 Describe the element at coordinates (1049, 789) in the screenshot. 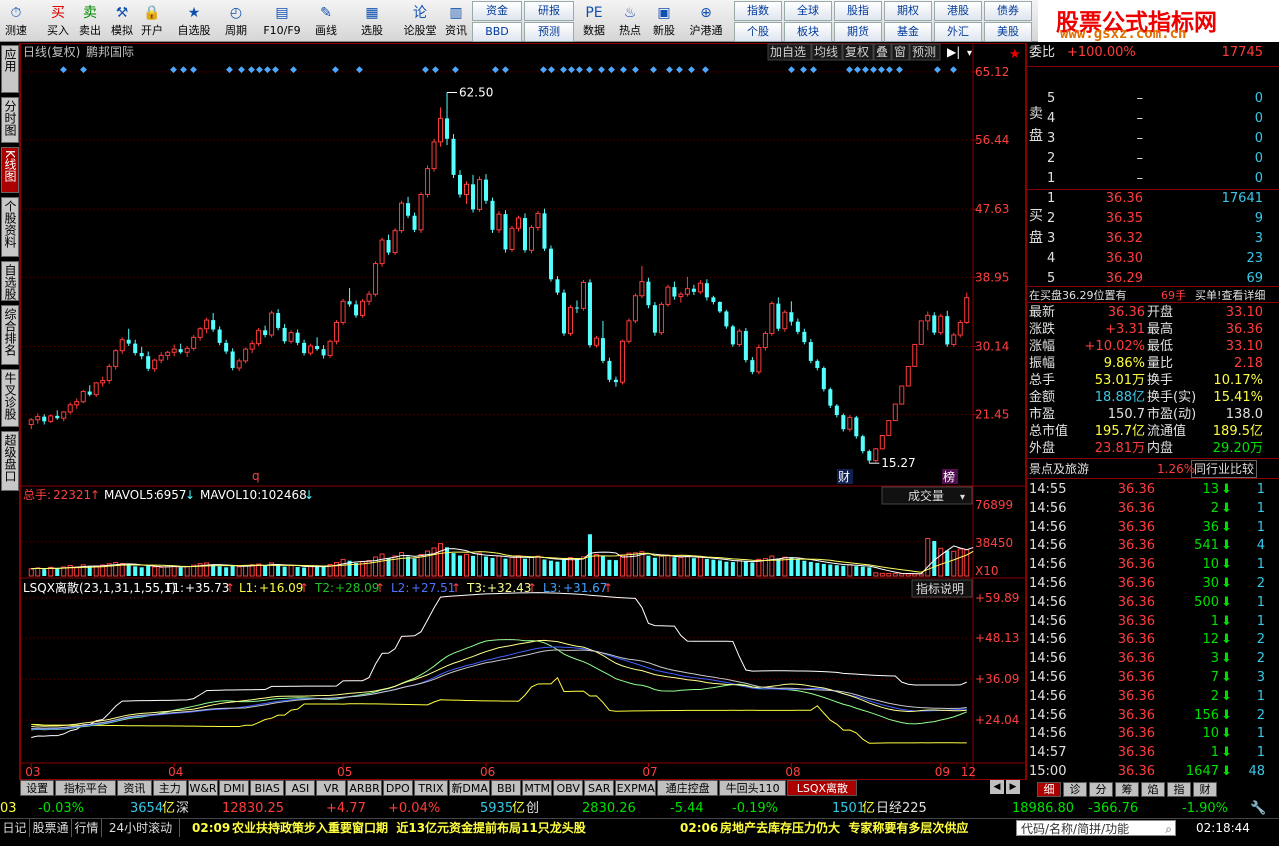

I see `right-panel-tab-0: 细` at that location.